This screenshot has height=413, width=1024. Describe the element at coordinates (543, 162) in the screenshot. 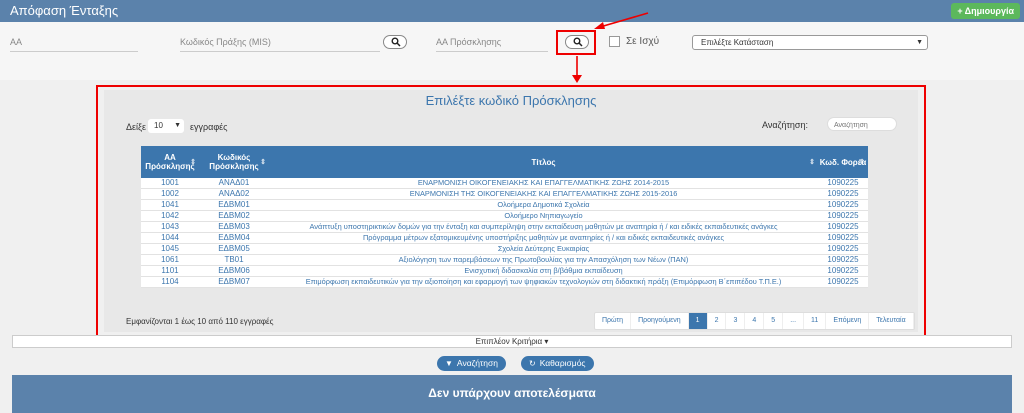

I see `column-header-title: Τίτλος ⇕` at that location.